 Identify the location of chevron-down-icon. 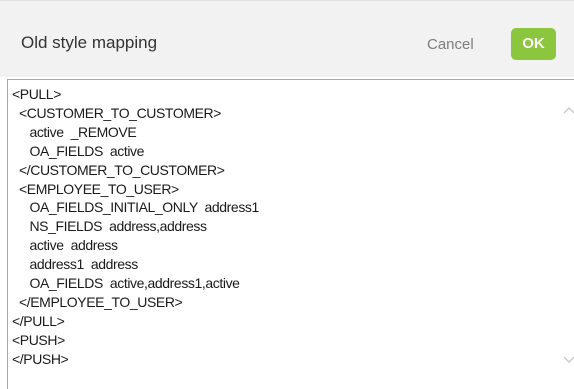
(568, 360).